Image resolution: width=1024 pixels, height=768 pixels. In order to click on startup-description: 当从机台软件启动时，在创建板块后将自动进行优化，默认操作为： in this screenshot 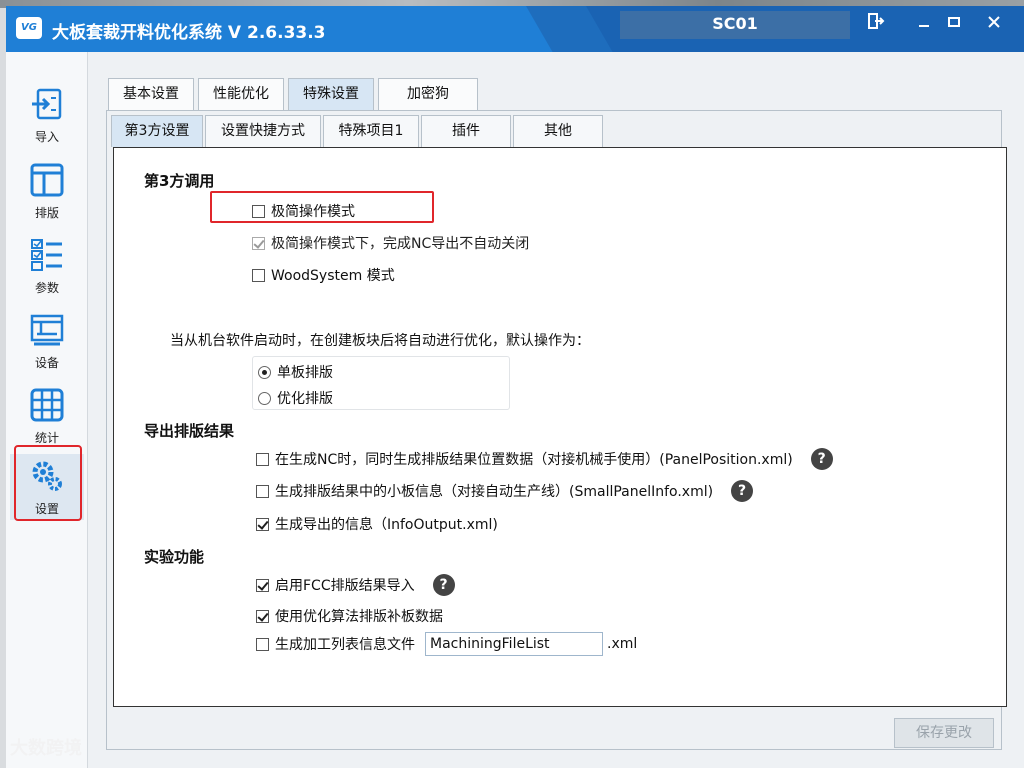, I will do `click(380, 341)`.